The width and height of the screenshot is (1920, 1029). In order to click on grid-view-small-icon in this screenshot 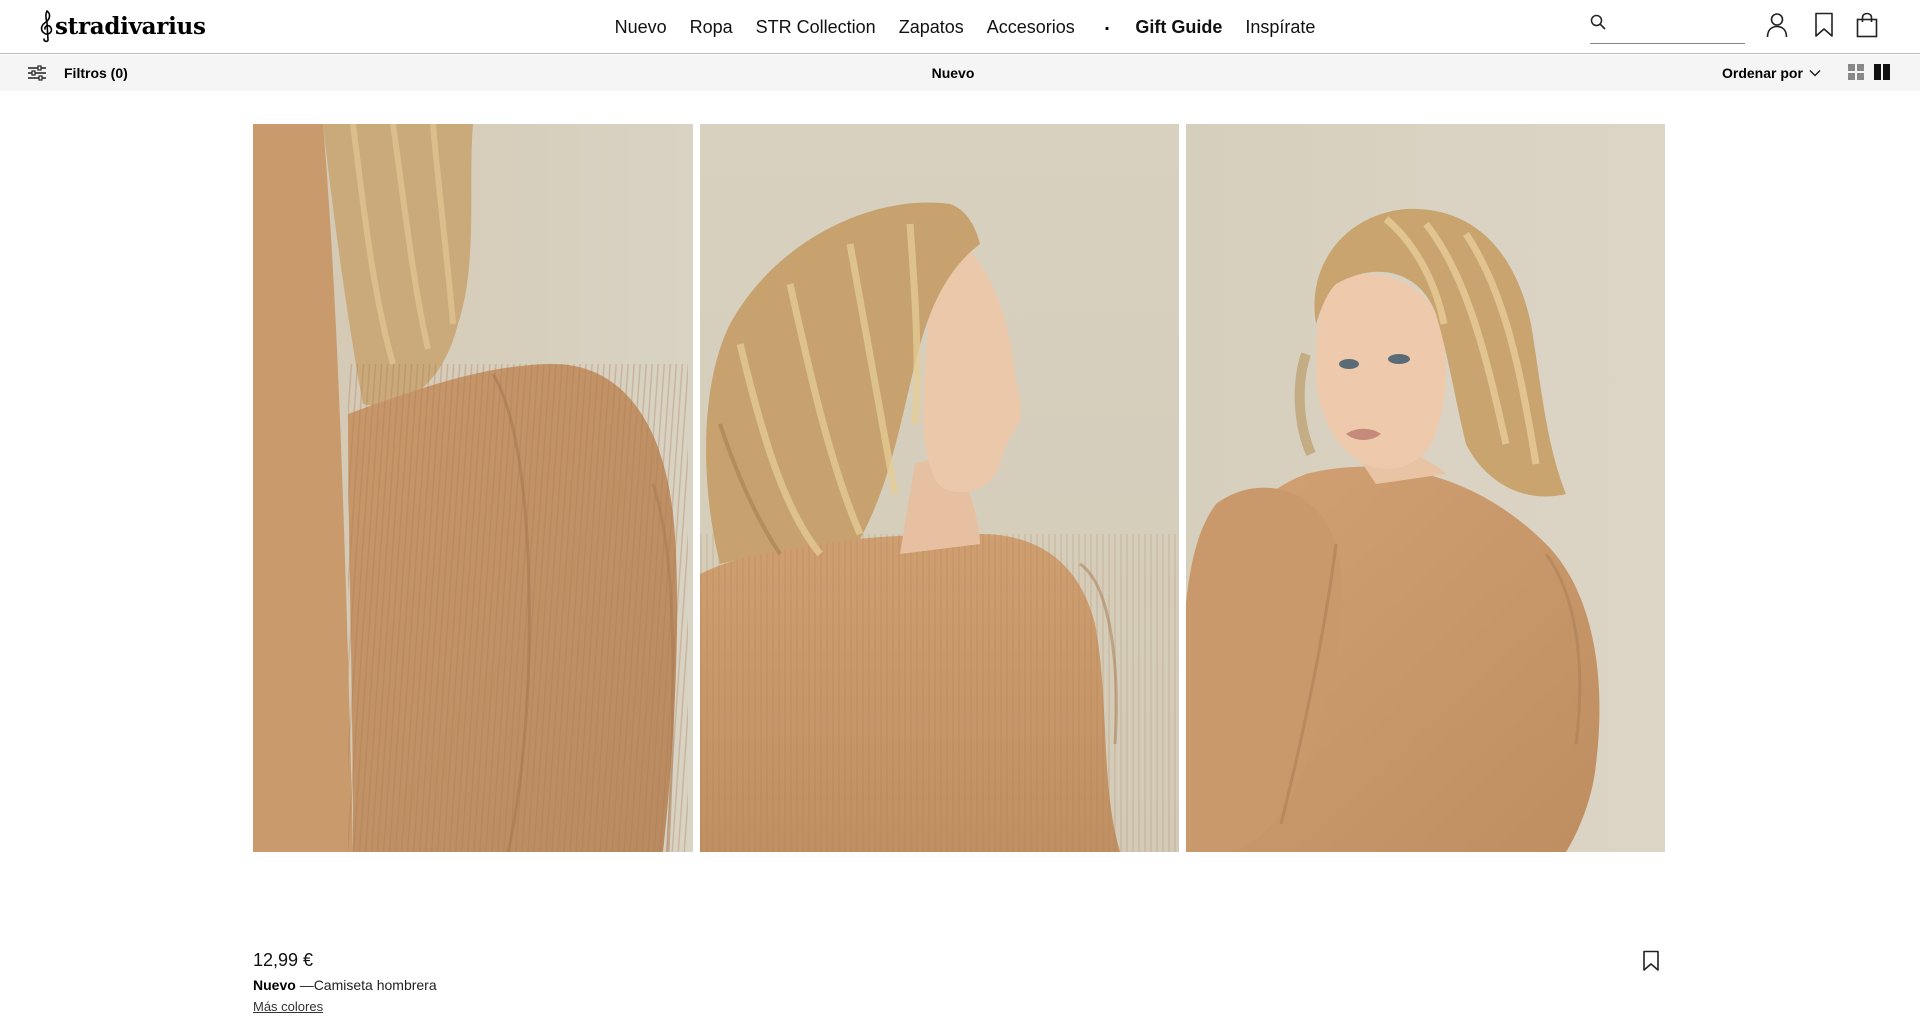, I will do `click(1856, 72)`.